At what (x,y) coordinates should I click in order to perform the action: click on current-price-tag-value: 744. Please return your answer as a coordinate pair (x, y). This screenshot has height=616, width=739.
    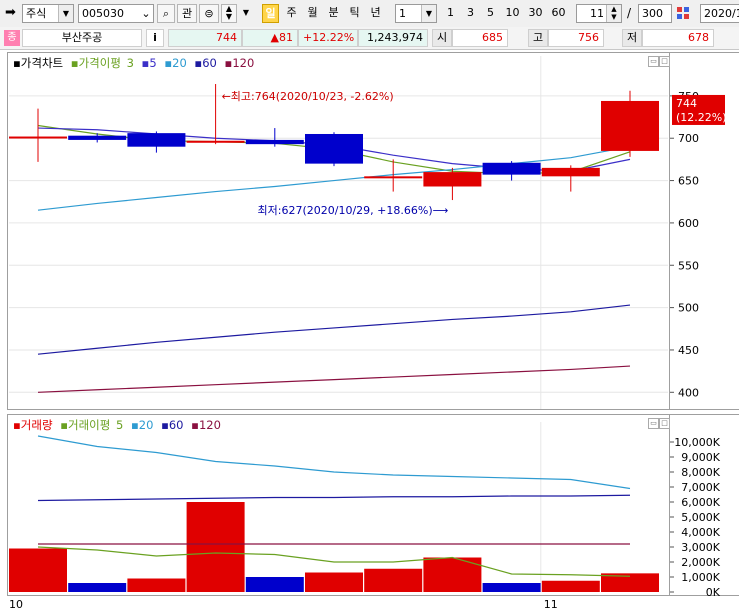
    Looking at the image, I should click on (686, 103).